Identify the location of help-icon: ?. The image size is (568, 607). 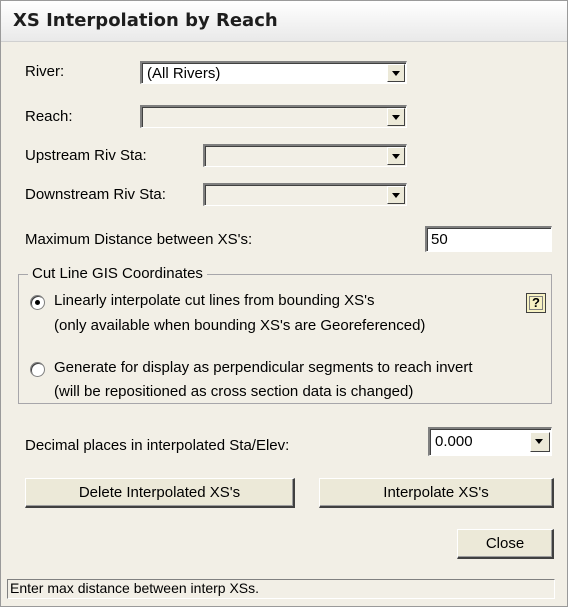
(536, 303).